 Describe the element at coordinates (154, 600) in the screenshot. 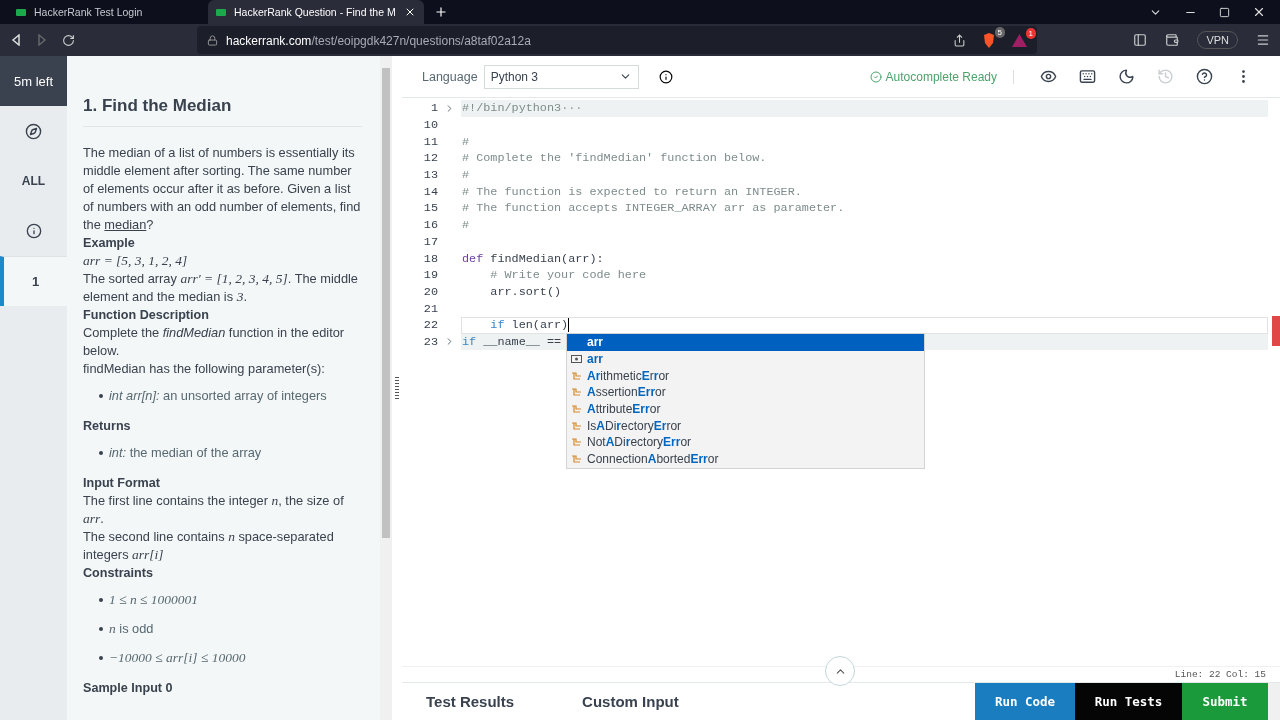

I see `bullet-text: 1 ≤ n ≤ 1000001` at that location.